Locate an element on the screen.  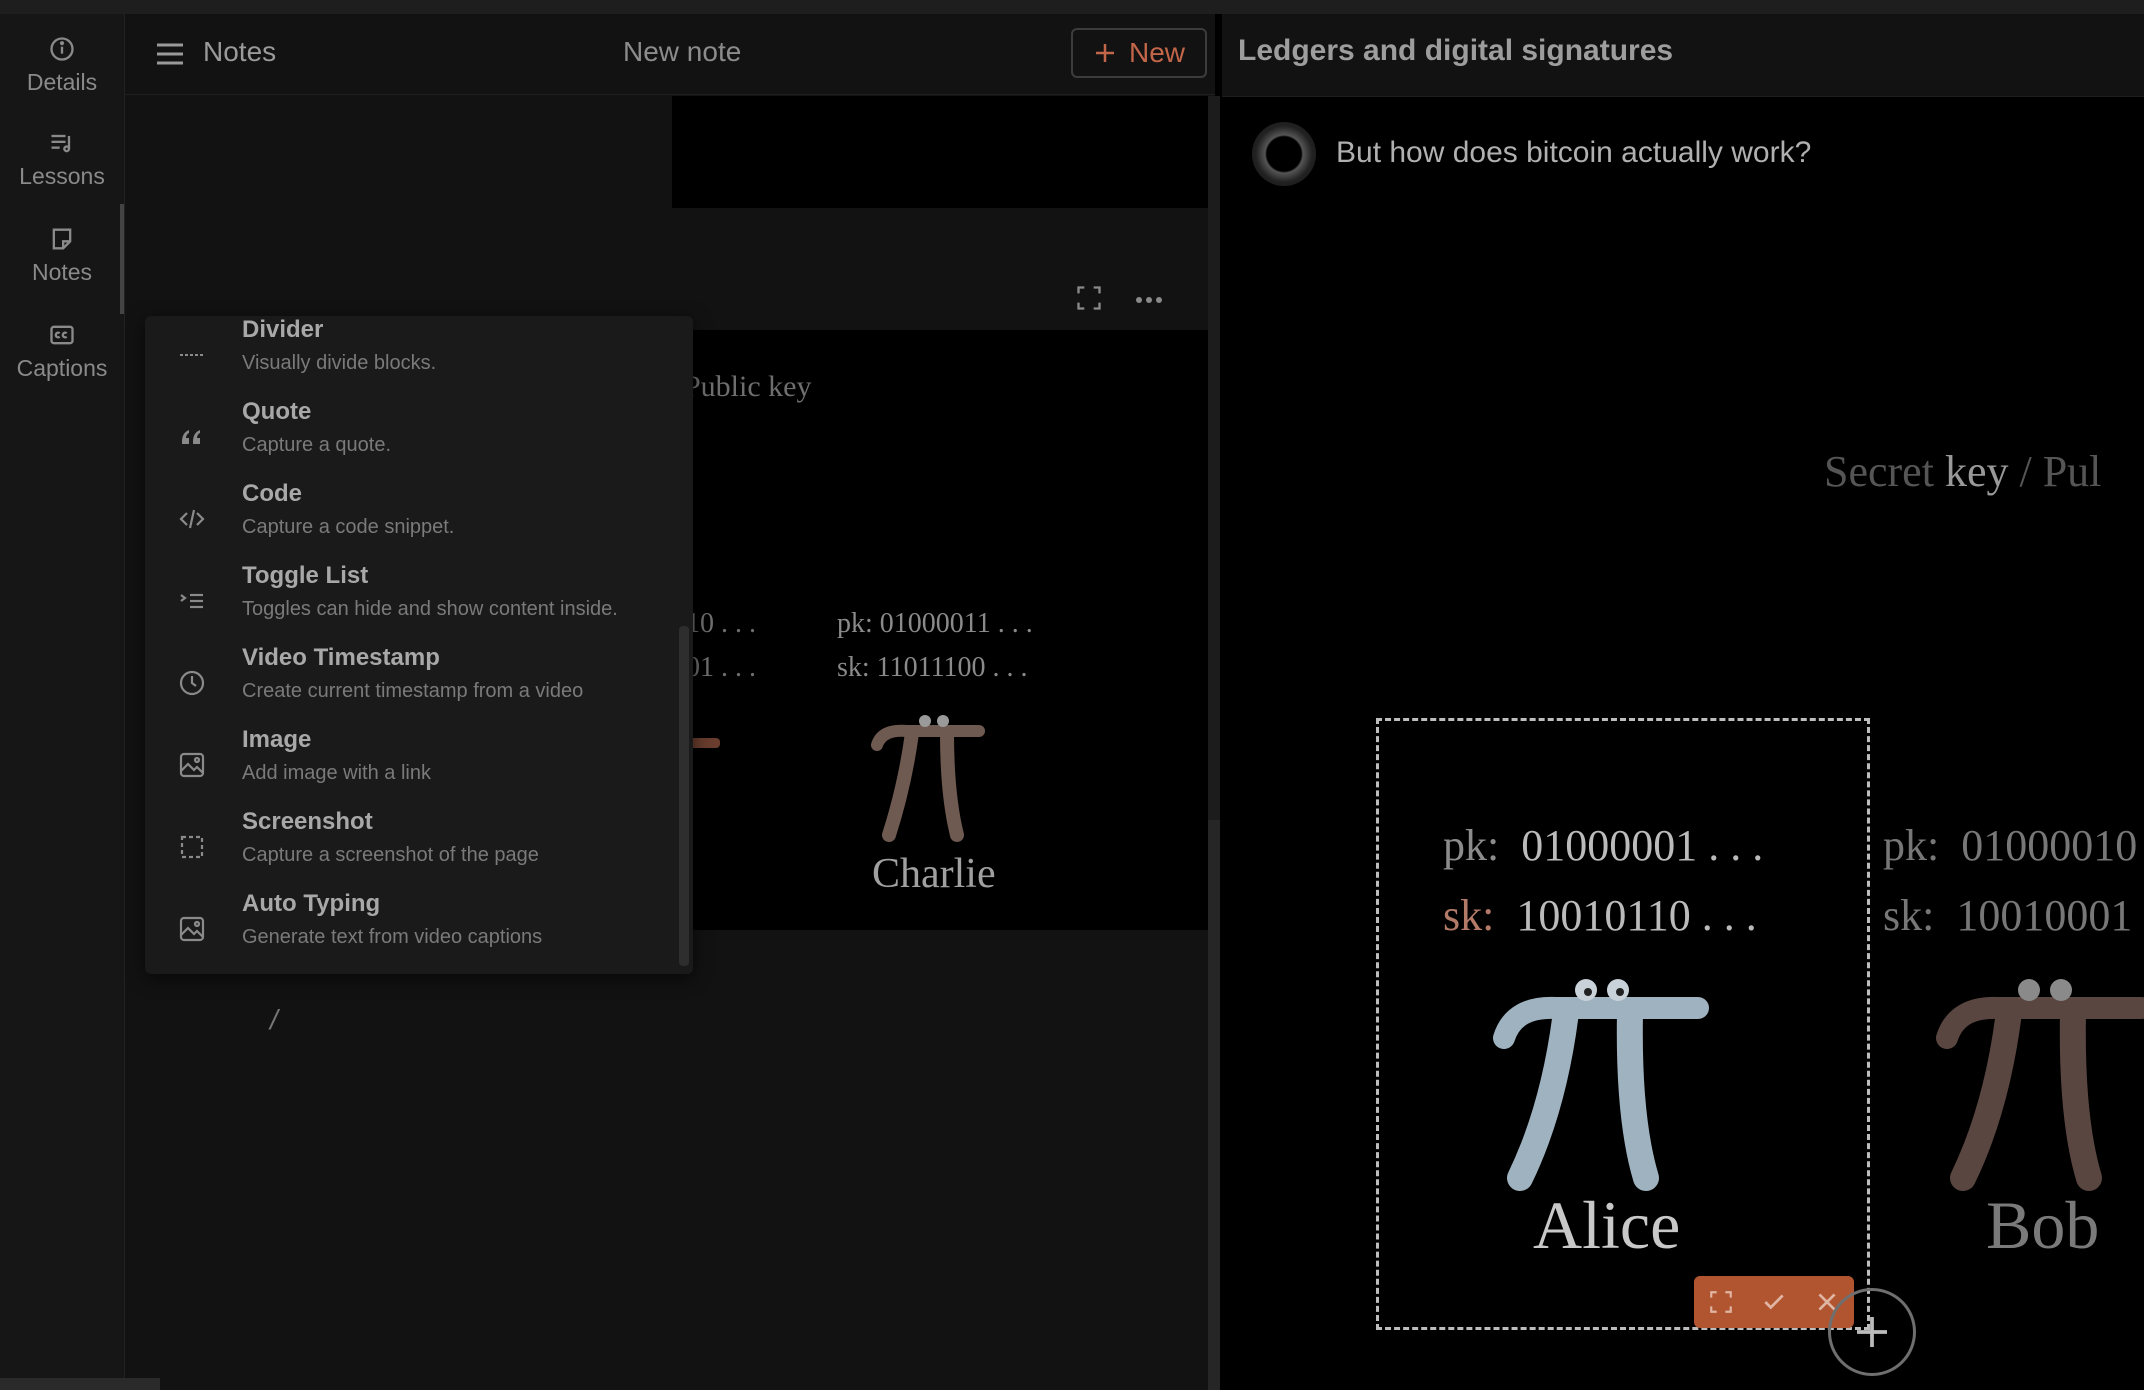
key-word: key is located at coordinates (1976, 471).